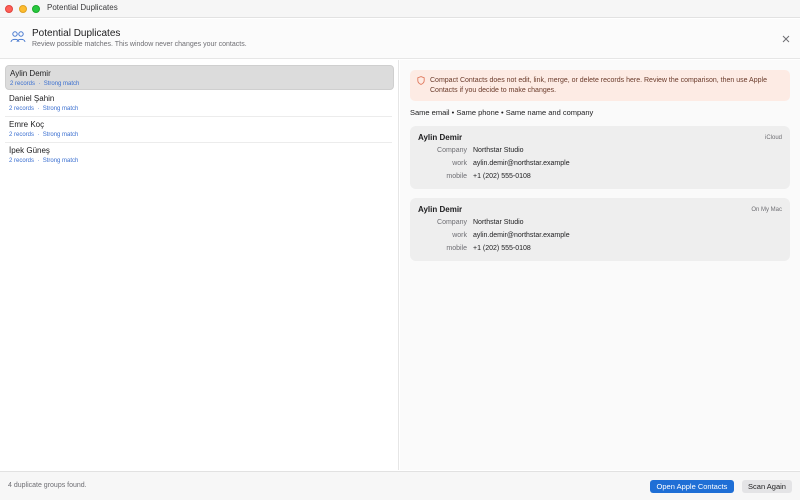 This screenshot has width=800, height=500. Describe the element at coordinates (32, 98) in the screenshot. I see `group-name: Daniel Şahin` at that location.